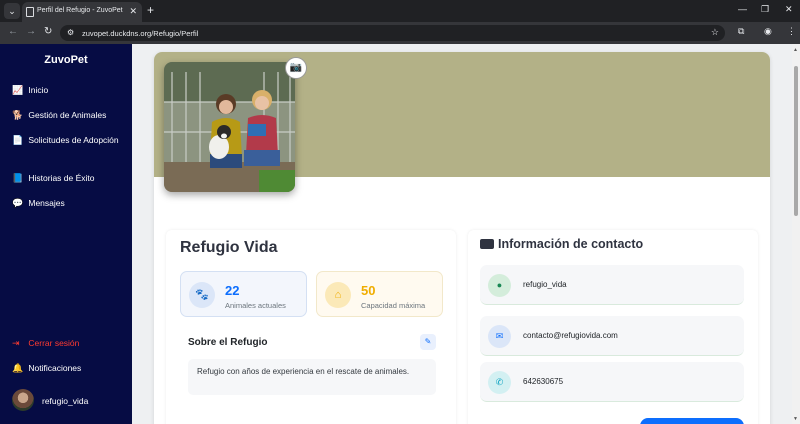 This screenshot has height=424, width=800. I want to click on paw-icon: 🐾, so click(202, 295).